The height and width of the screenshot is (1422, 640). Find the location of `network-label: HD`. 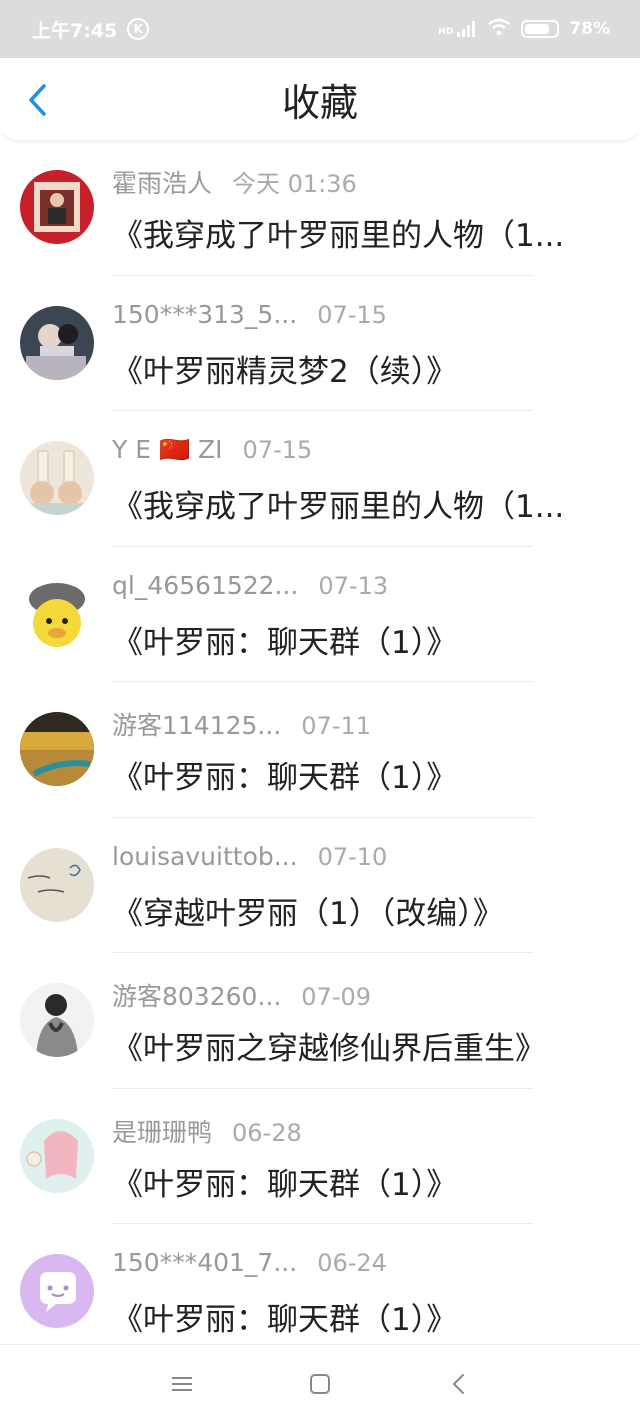

network-label: HD is located at coordinates (446, 32).